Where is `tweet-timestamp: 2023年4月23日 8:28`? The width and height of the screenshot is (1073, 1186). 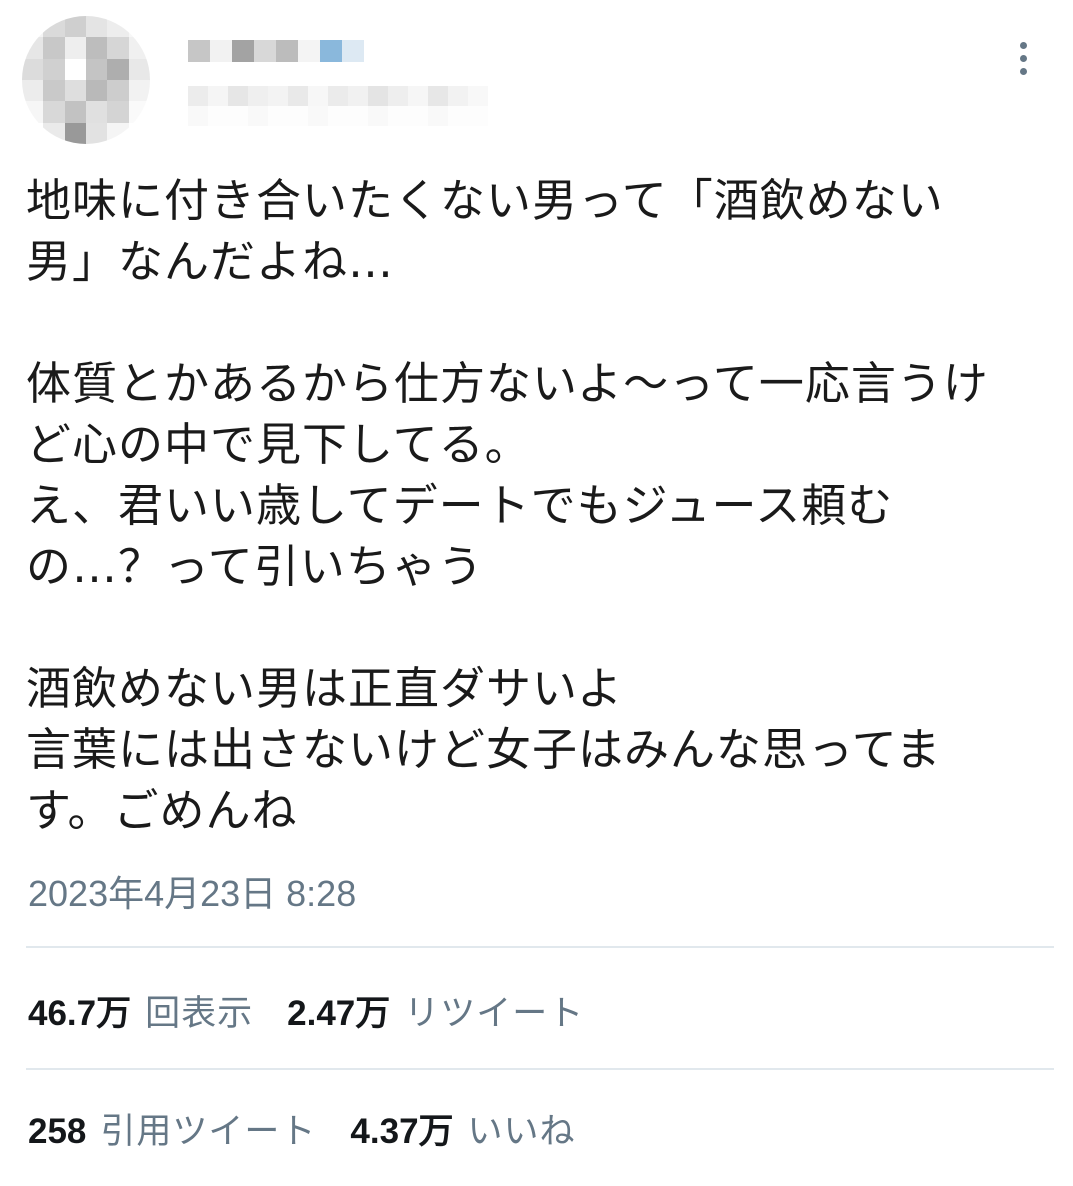
tweet-timestamp: 2023年4月23日 8:28 is located at coordinates (192, 894).